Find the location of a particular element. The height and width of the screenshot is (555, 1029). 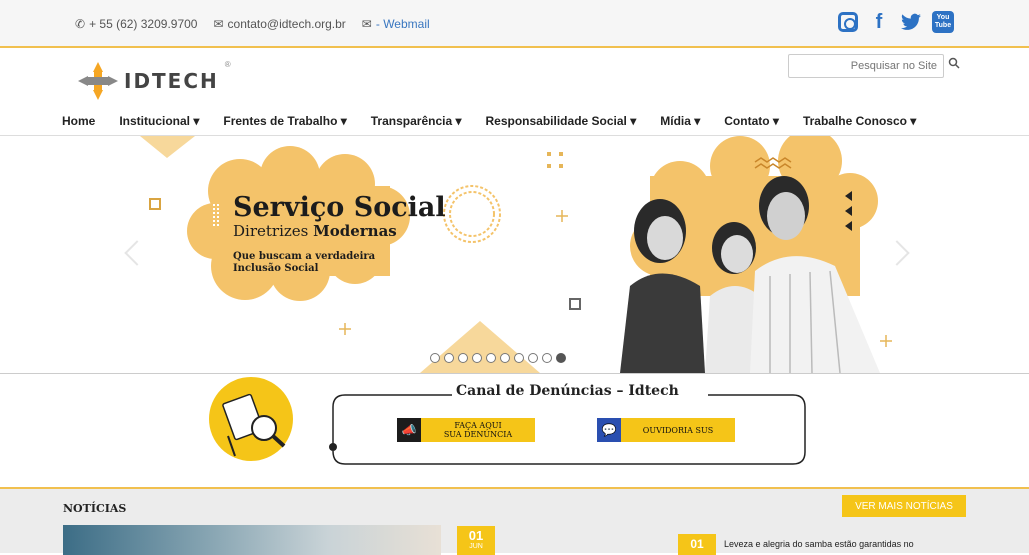

email-link: contato@idtech.org.br is located at coordinates (287, 24).